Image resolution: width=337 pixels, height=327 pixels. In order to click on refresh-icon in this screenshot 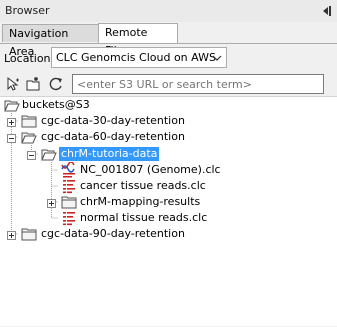, I will do `click(56, 84)`.